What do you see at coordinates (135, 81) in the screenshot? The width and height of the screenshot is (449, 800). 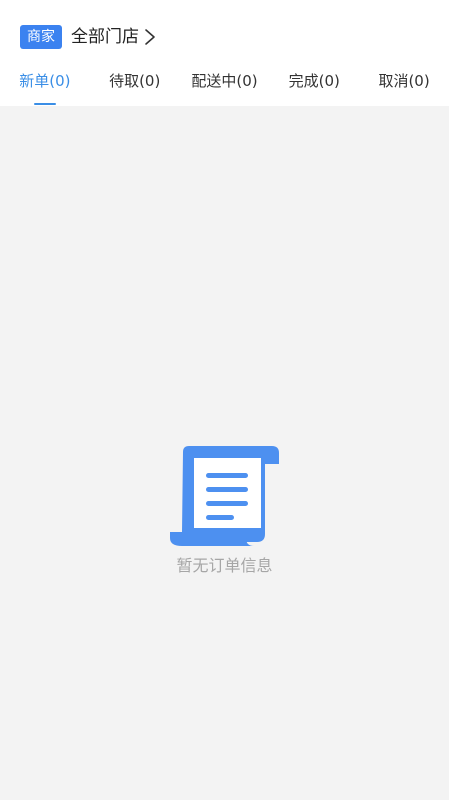 I see `tab-pending-pickup-label: 待取(0)` at bounding box center [135, 81].